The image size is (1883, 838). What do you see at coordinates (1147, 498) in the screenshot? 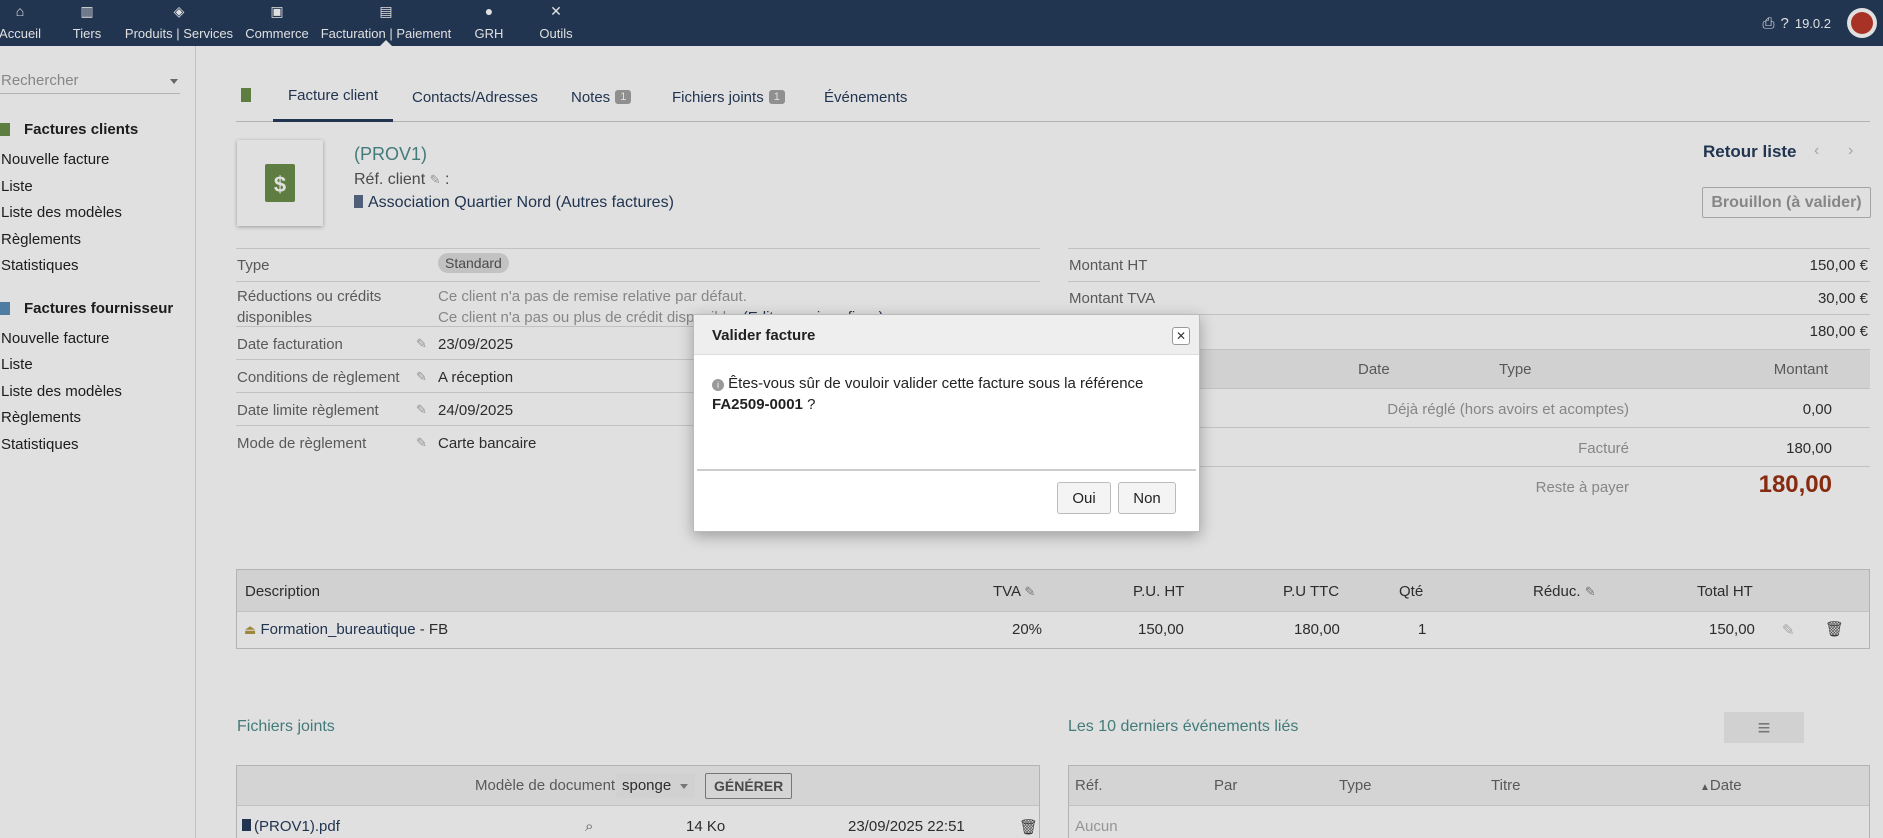
I see `no-button: Non` at bounding box center [1147, 498].